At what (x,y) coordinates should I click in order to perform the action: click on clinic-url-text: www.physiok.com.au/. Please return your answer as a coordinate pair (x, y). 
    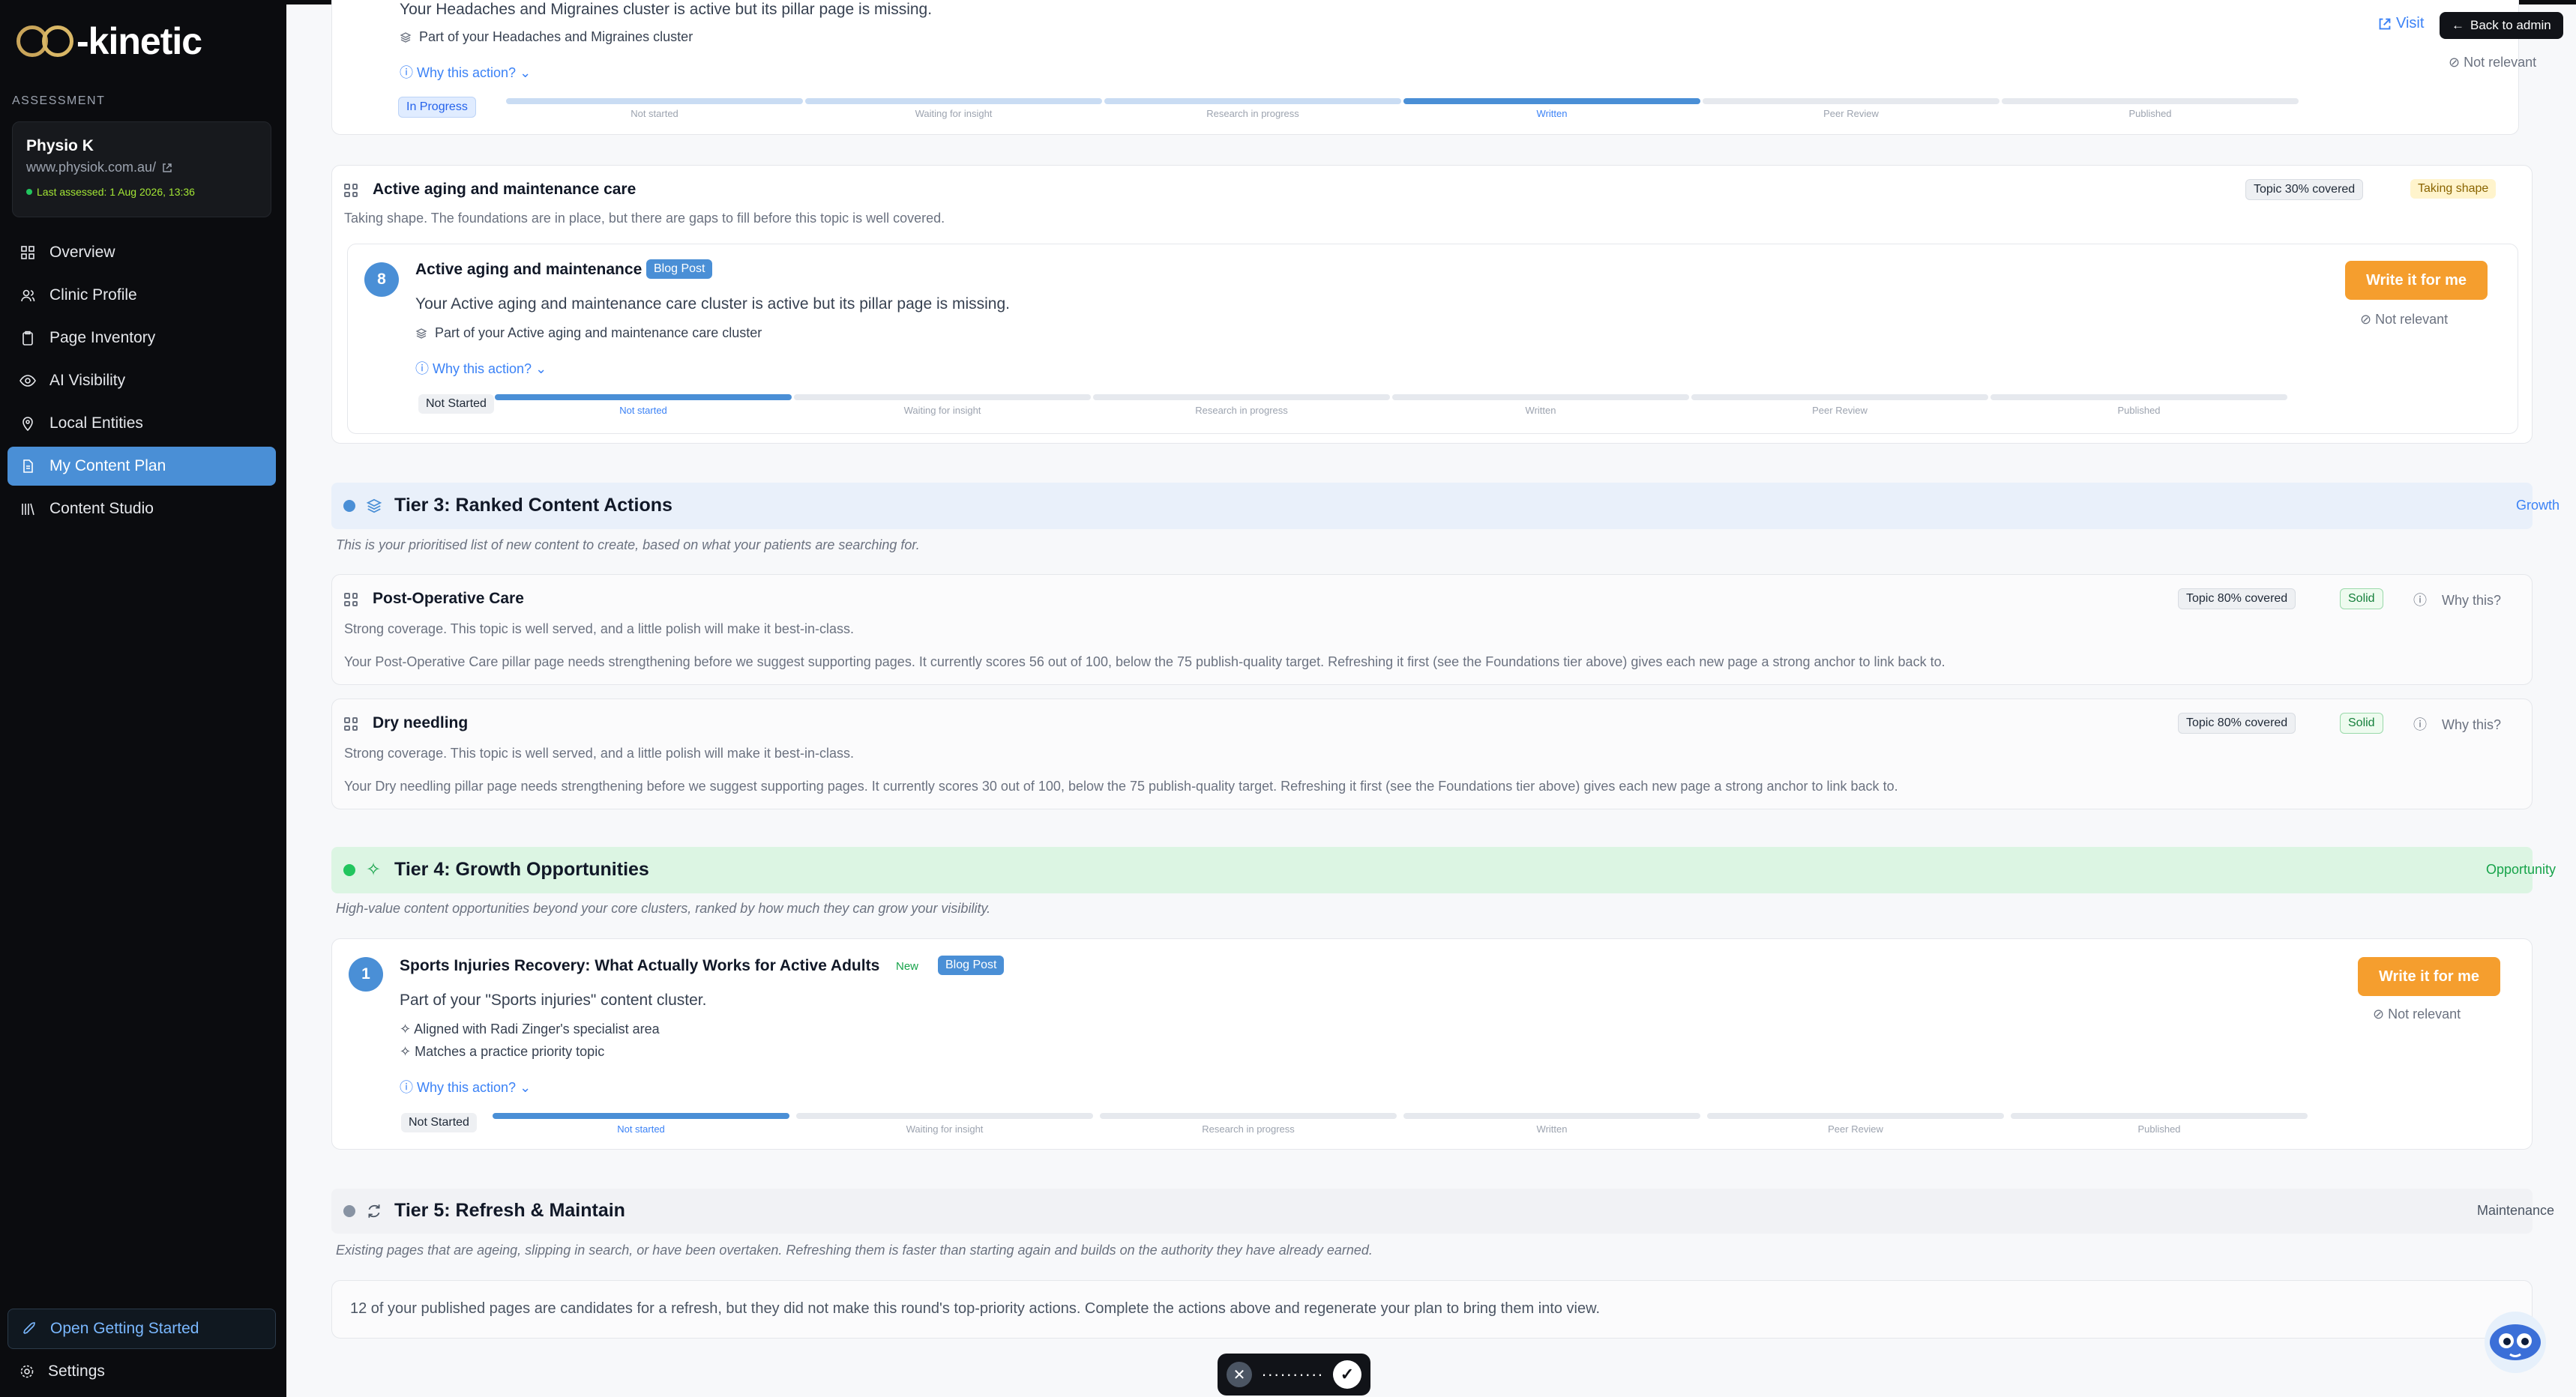
    Looking at the image, I should click on (91, 167).